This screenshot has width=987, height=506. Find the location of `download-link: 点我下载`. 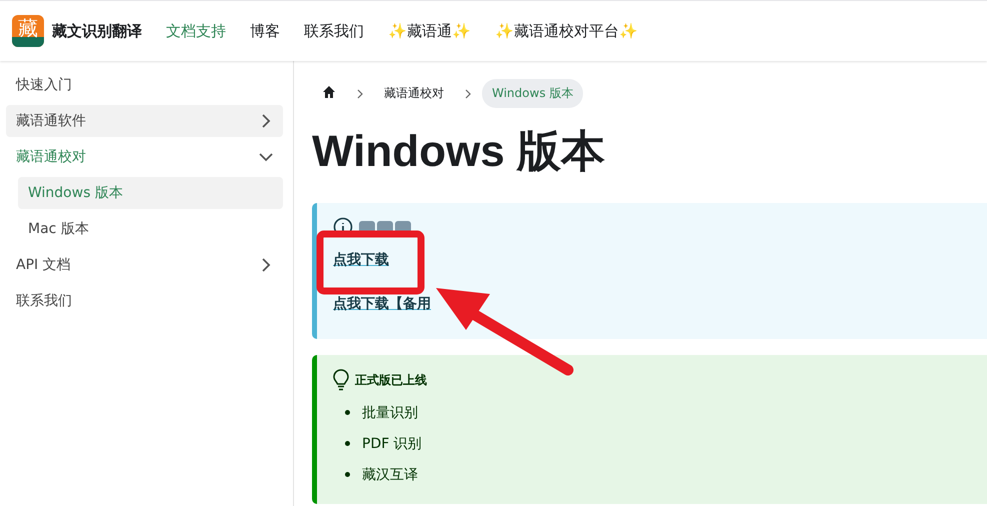

download-link: 点我下载 is located at coordinates (361, 260).